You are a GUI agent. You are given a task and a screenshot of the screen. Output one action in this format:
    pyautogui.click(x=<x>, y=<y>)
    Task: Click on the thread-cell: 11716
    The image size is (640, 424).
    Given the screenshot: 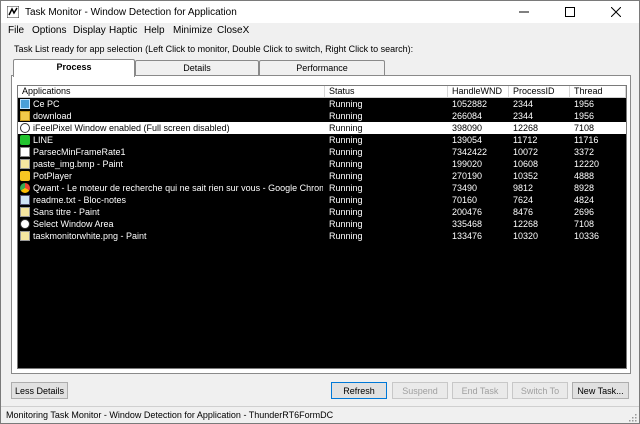 What is the action you would take?
    pyautogui.click(x=586, y=140)
    